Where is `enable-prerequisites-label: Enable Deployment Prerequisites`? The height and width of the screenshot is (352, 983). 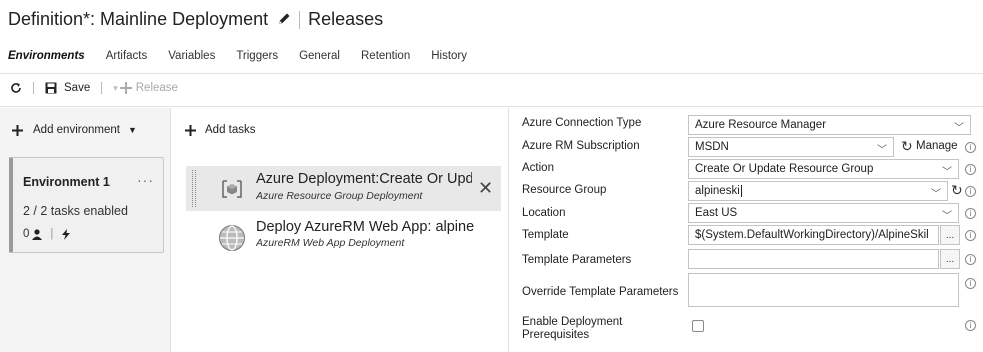
enable-prerequisites-label: Enable Deployment Prerequisites is located at coordinates (572, 329).